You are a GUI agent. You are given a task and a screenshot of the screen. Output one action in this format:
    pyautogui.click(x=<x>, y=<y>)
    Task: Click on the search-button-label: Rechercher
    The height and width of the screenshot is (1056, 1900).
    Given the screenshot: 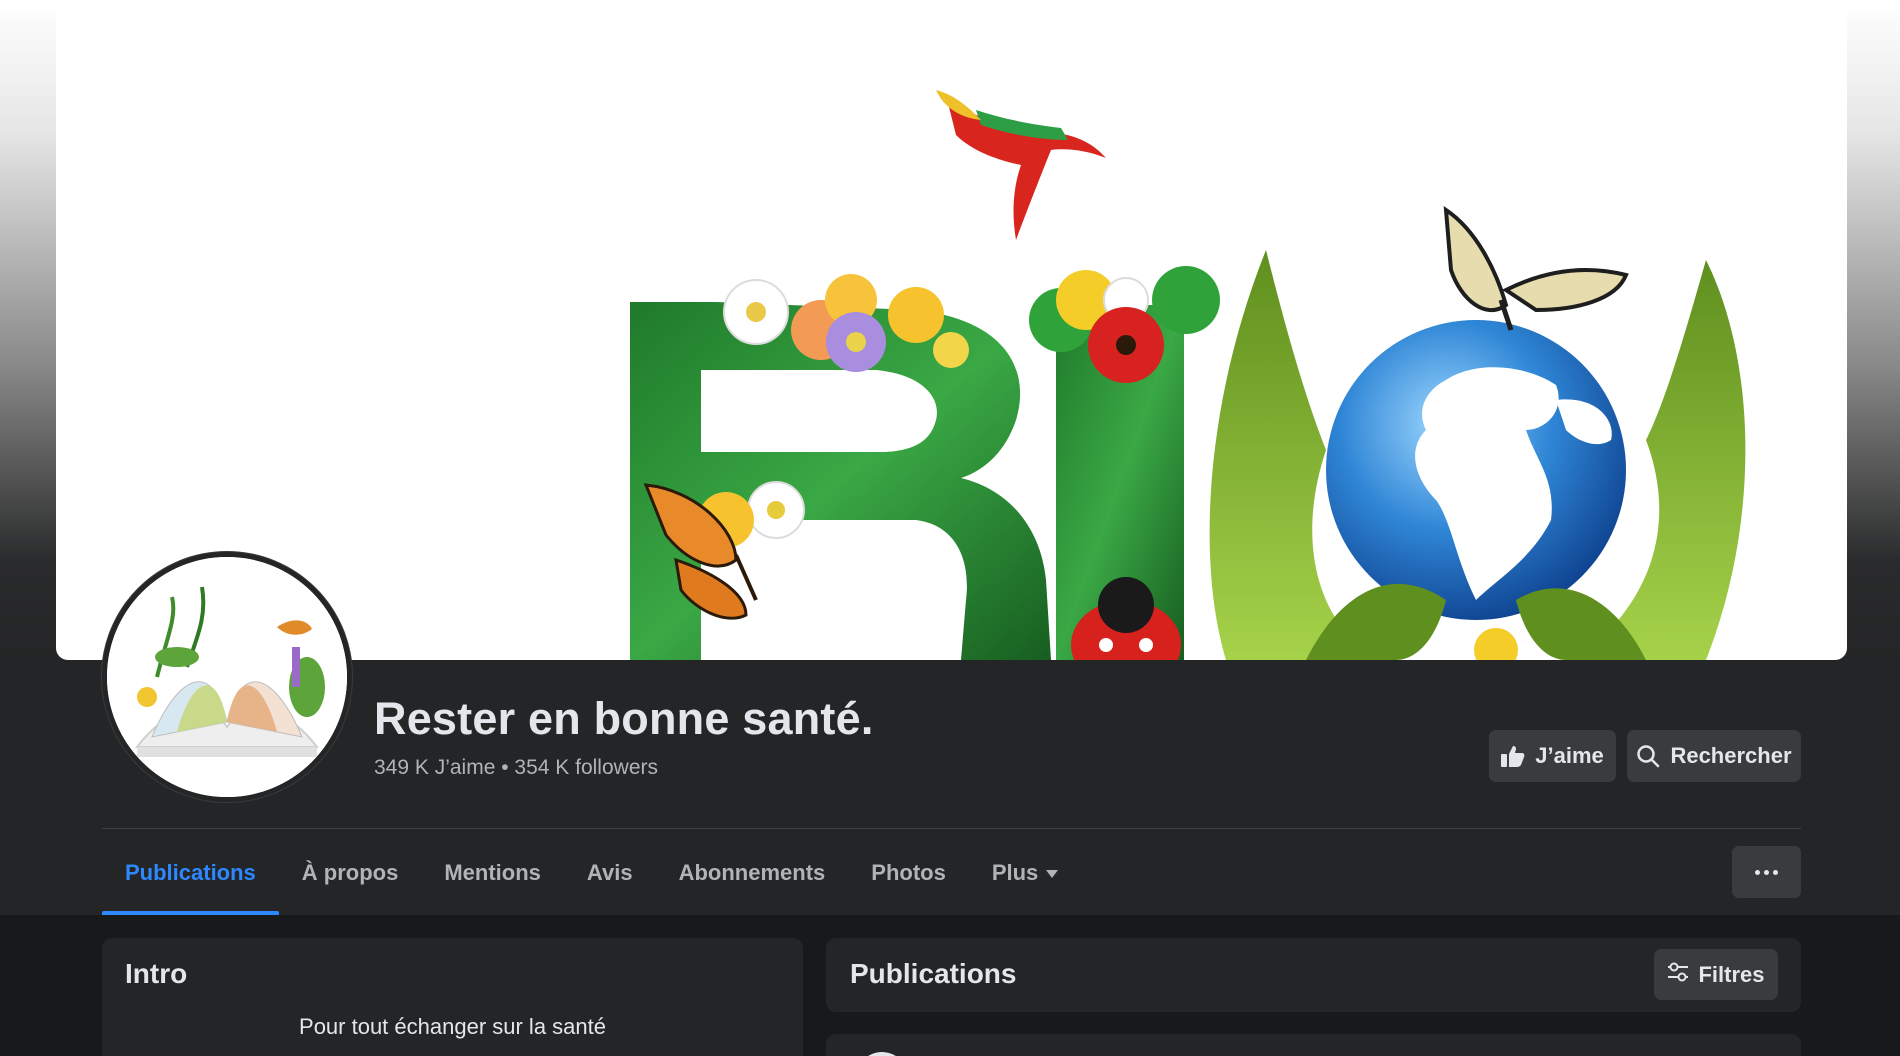 What is the action you would take?
    pyautogui.click(x=1731, y=755)
    